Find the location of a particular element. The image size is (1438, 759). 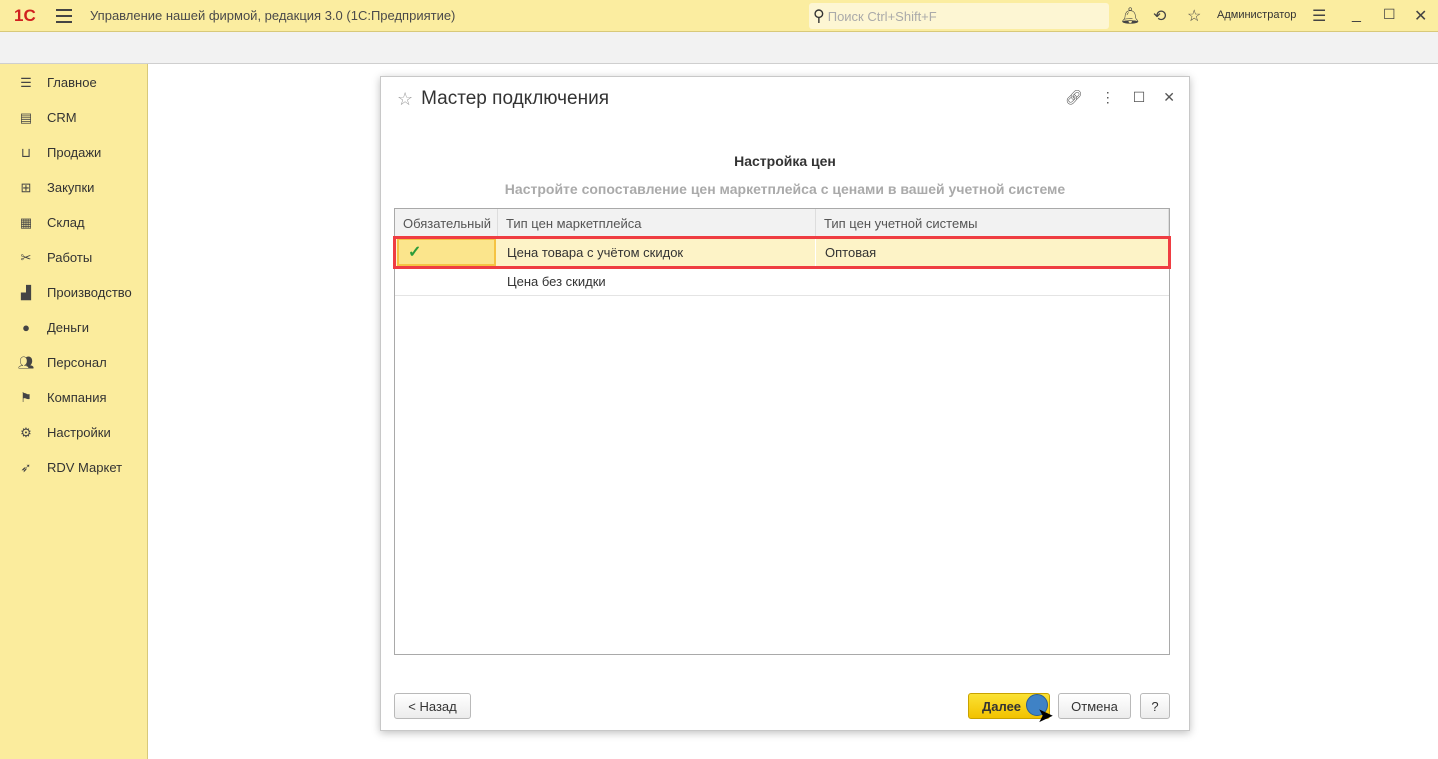

favorite-star-icon: ☆ is located at coordinates (405, 99).